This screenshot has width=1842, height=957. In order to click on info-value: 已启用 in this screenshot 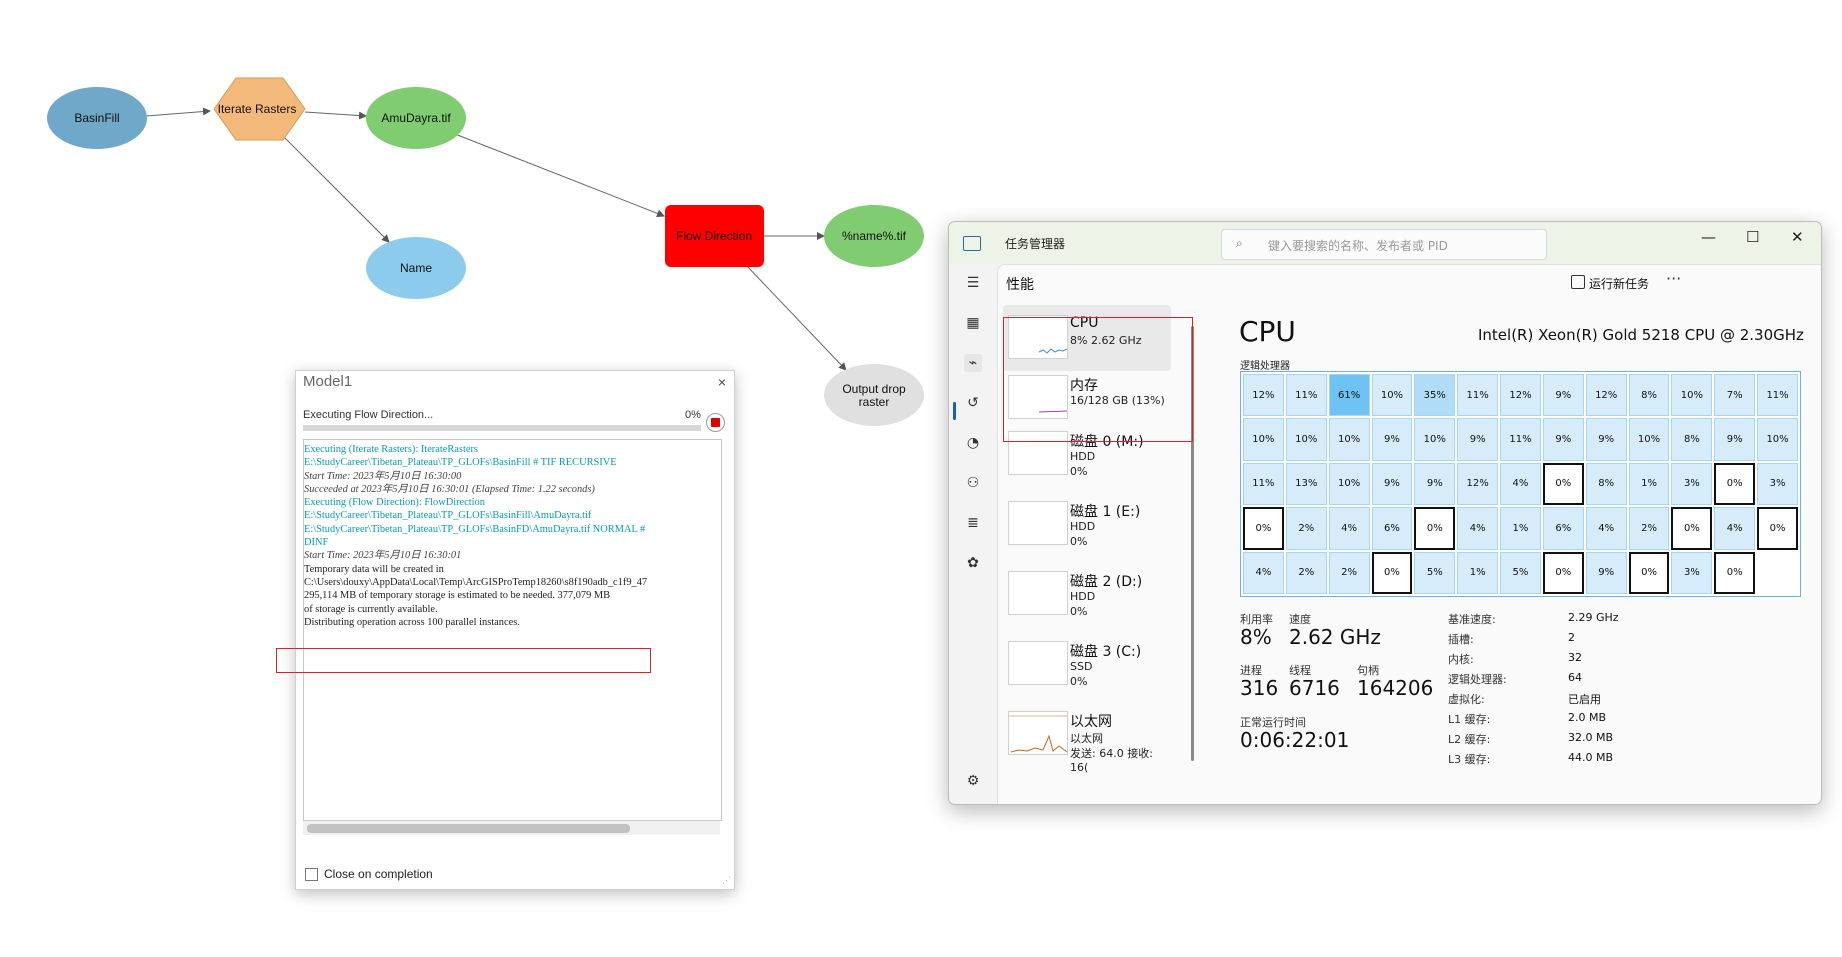, I will do `click(1584, 699)`.